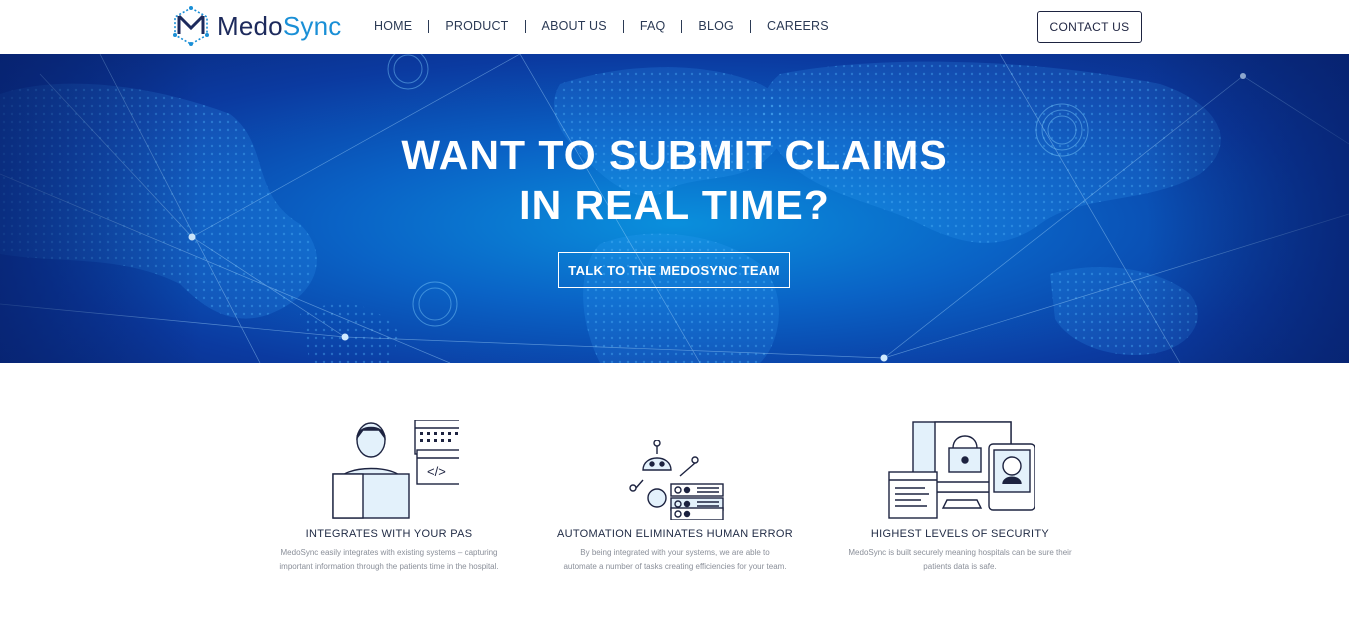 This screenshot has height=617, width=1349. What do you see at coordinates (674, 155) in the screenshot?
I see `hero-title-line1: WANT TO SUBMIT CLAIMS` at bounding box center [674, 155].